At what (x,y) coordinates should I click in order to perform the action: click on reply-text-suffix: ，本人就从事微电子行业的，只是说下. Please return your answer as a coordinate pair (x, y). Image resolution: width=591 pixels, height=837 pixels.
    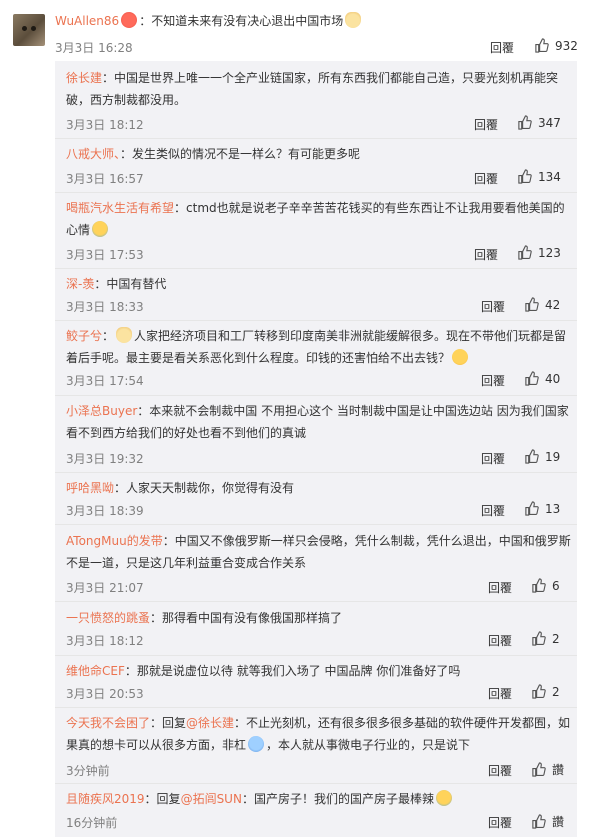
    Looking at the image, I should click on (368, 745).